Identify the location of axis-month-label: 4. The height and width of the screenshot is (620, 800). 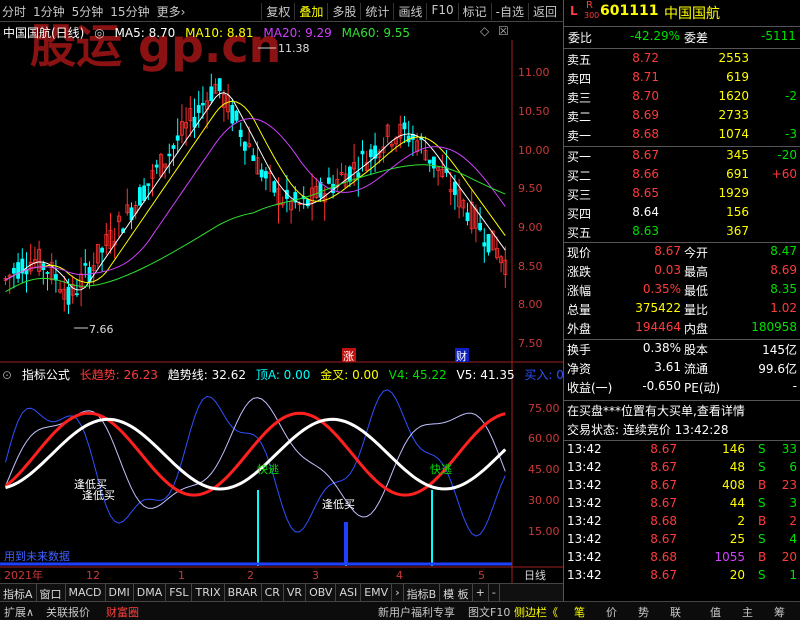
(399, 575).